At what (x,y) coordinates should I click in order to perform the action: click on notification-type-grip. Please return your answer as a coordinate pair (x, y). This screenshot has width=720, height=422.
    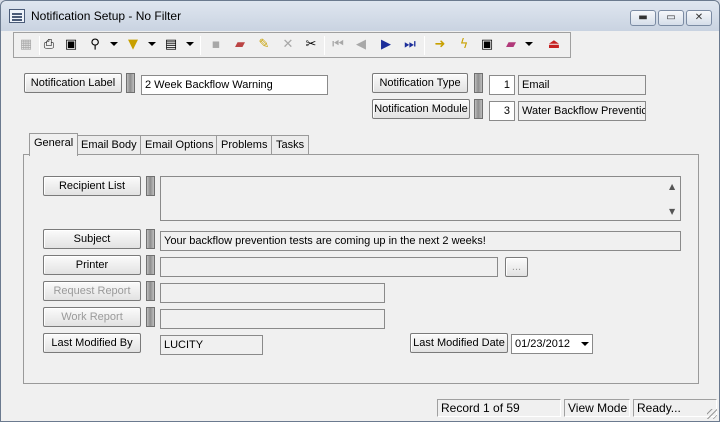
    Looking at the image, I should click on (478, 83).